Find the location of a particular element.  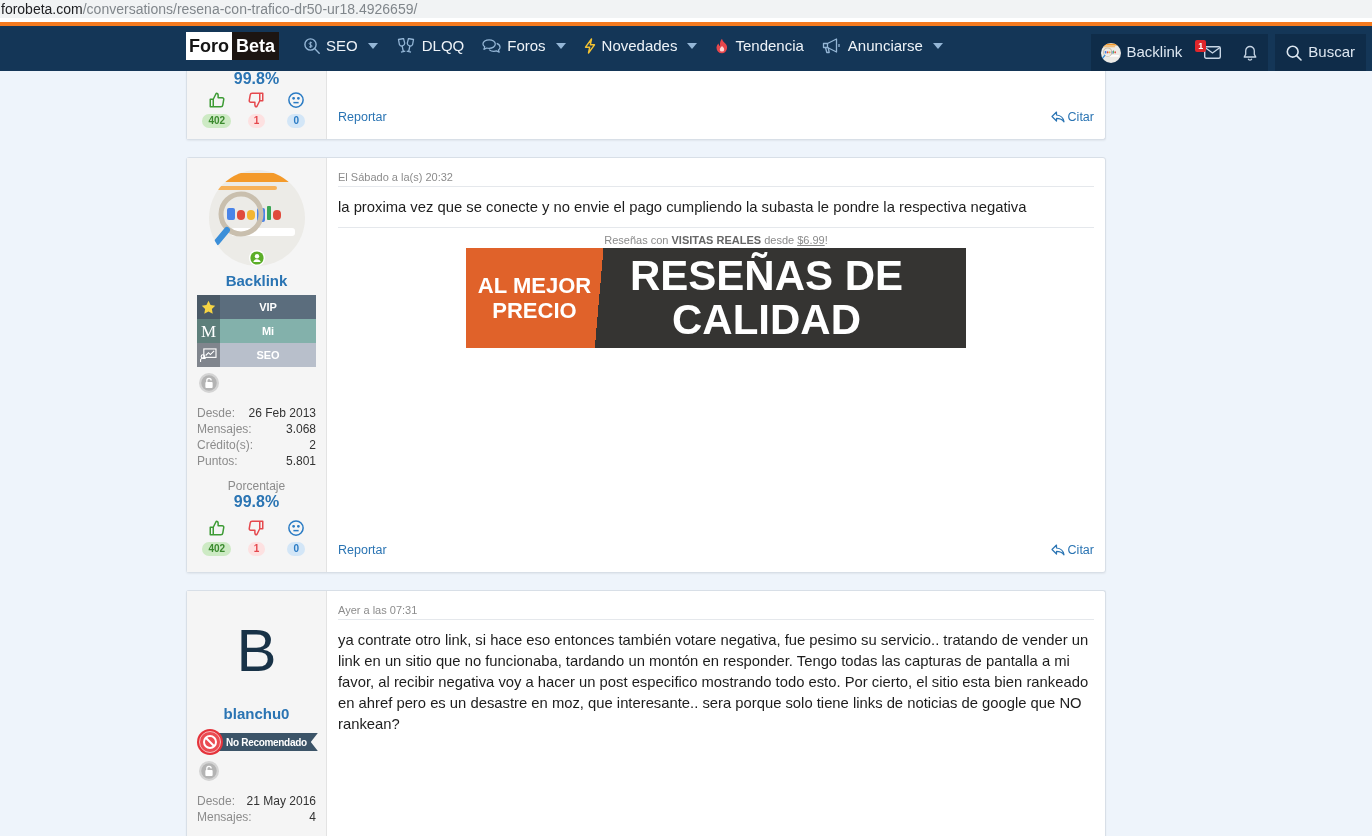

bell-icon is located at coordinates (1250, 52).